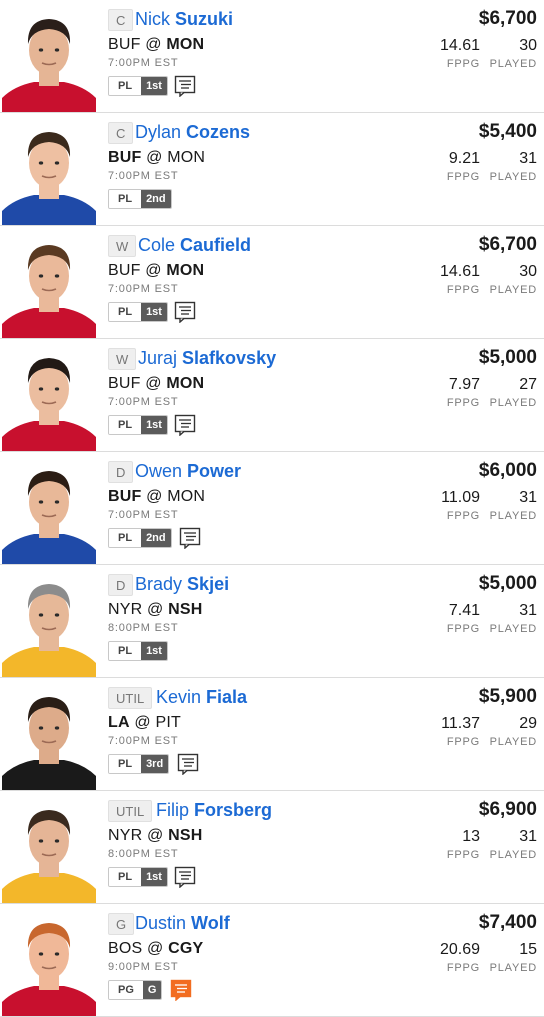 This screenshot has width=544, height=1017. Describe the element at coordinates (208, 584) in the screenshot. I see `player-last-name: Skjei` at that location.